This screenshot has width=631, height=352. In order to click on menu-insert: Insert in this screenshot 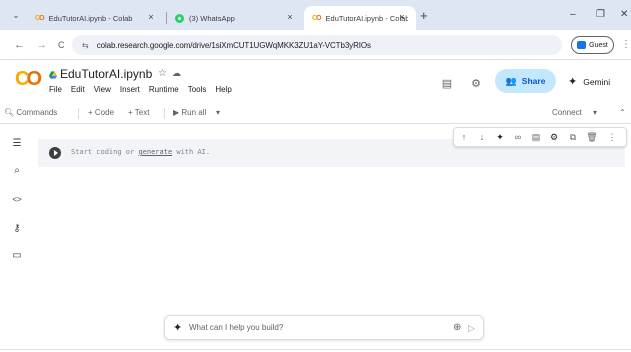, I will do `click(130, 89)`.